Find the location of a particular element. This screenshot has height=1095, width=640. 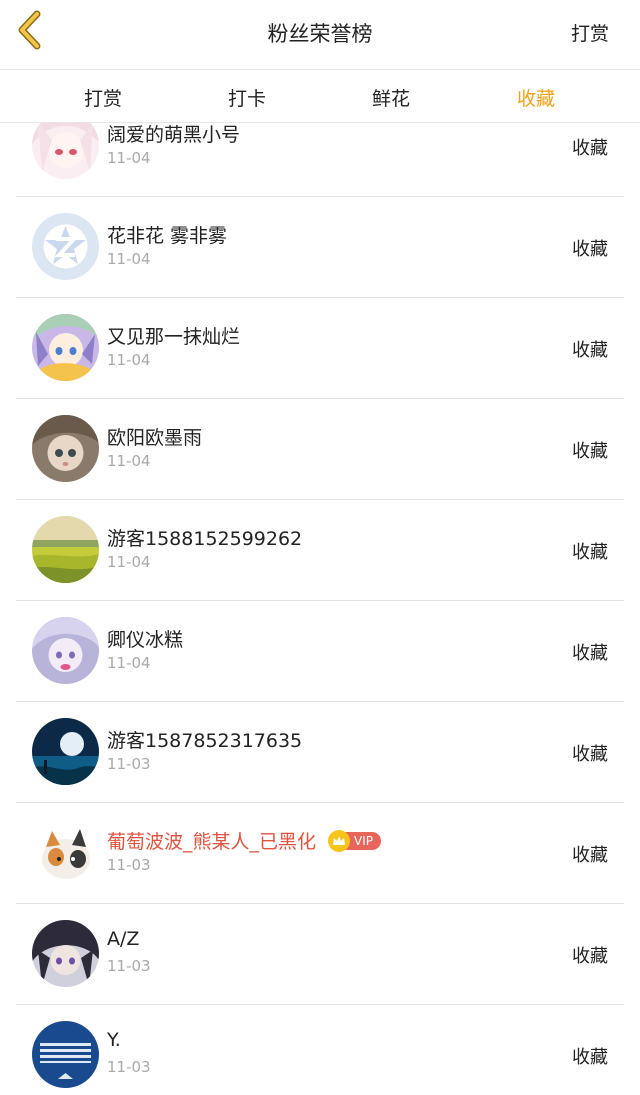

page-title: 粉丝荣誉榜 is located at coordinates (320, 34).